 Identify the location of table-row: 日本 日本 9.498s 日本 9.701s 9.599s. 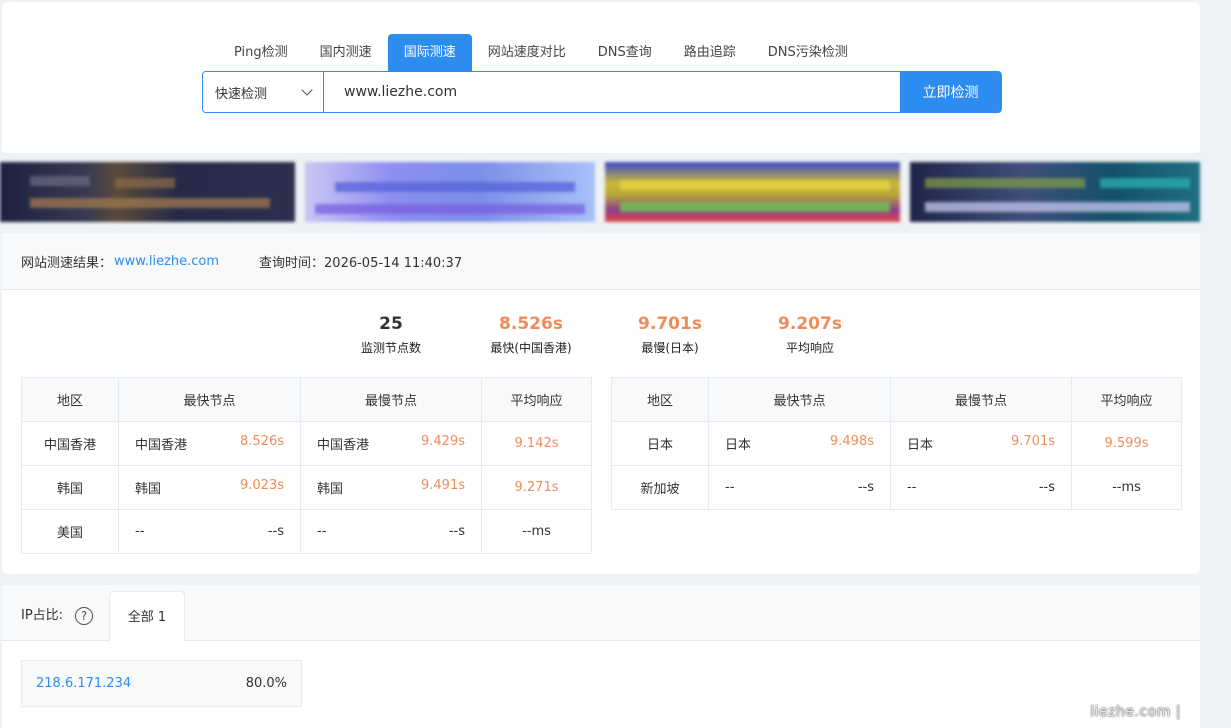
(896, 443).